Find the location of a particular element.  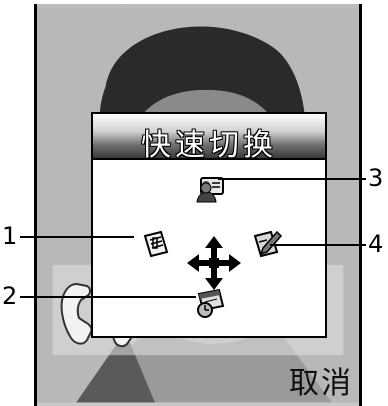

popup-title-bar: 快速切换 is located at coordinates (209, 138).